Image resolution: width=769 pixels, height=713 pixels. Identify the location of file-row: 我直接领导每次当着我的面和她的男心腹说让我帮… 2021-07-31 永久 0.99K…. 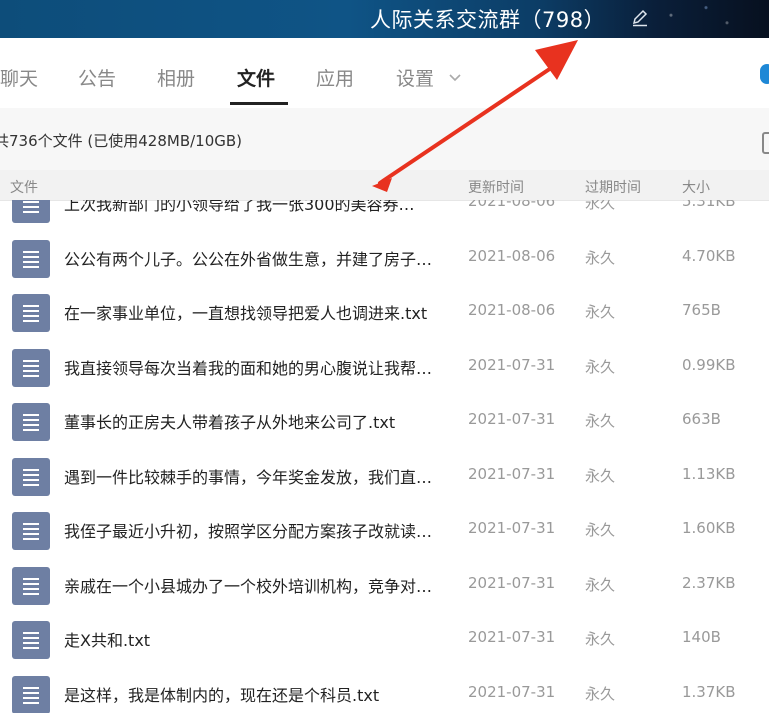
(384, 364).